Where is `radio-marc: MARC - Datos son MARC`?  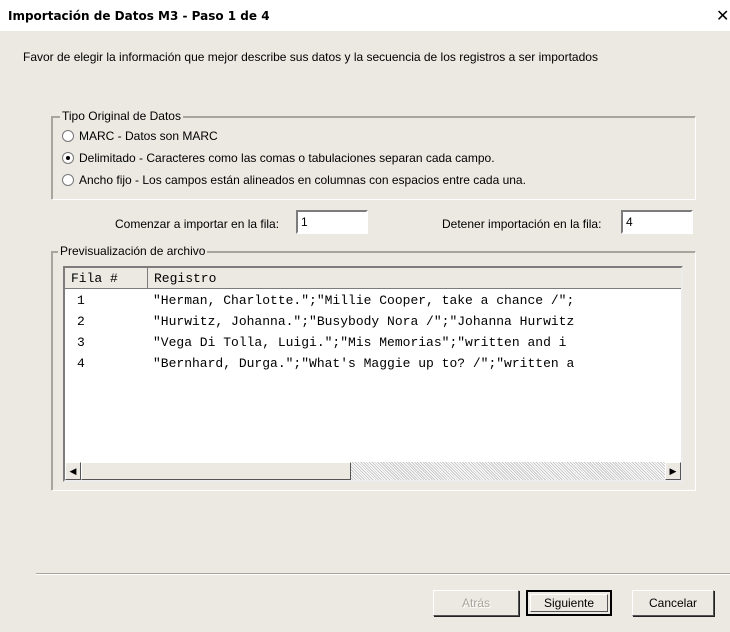
radio-marc: MARC - Datos son MARC is located at coordinates (140, 136).